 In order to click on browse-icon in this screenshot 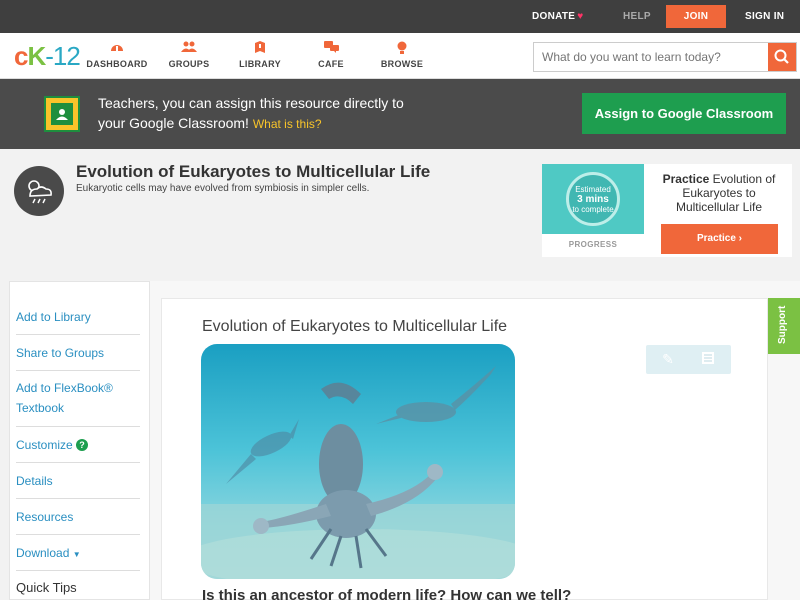, I will do `click(402, 49)`.